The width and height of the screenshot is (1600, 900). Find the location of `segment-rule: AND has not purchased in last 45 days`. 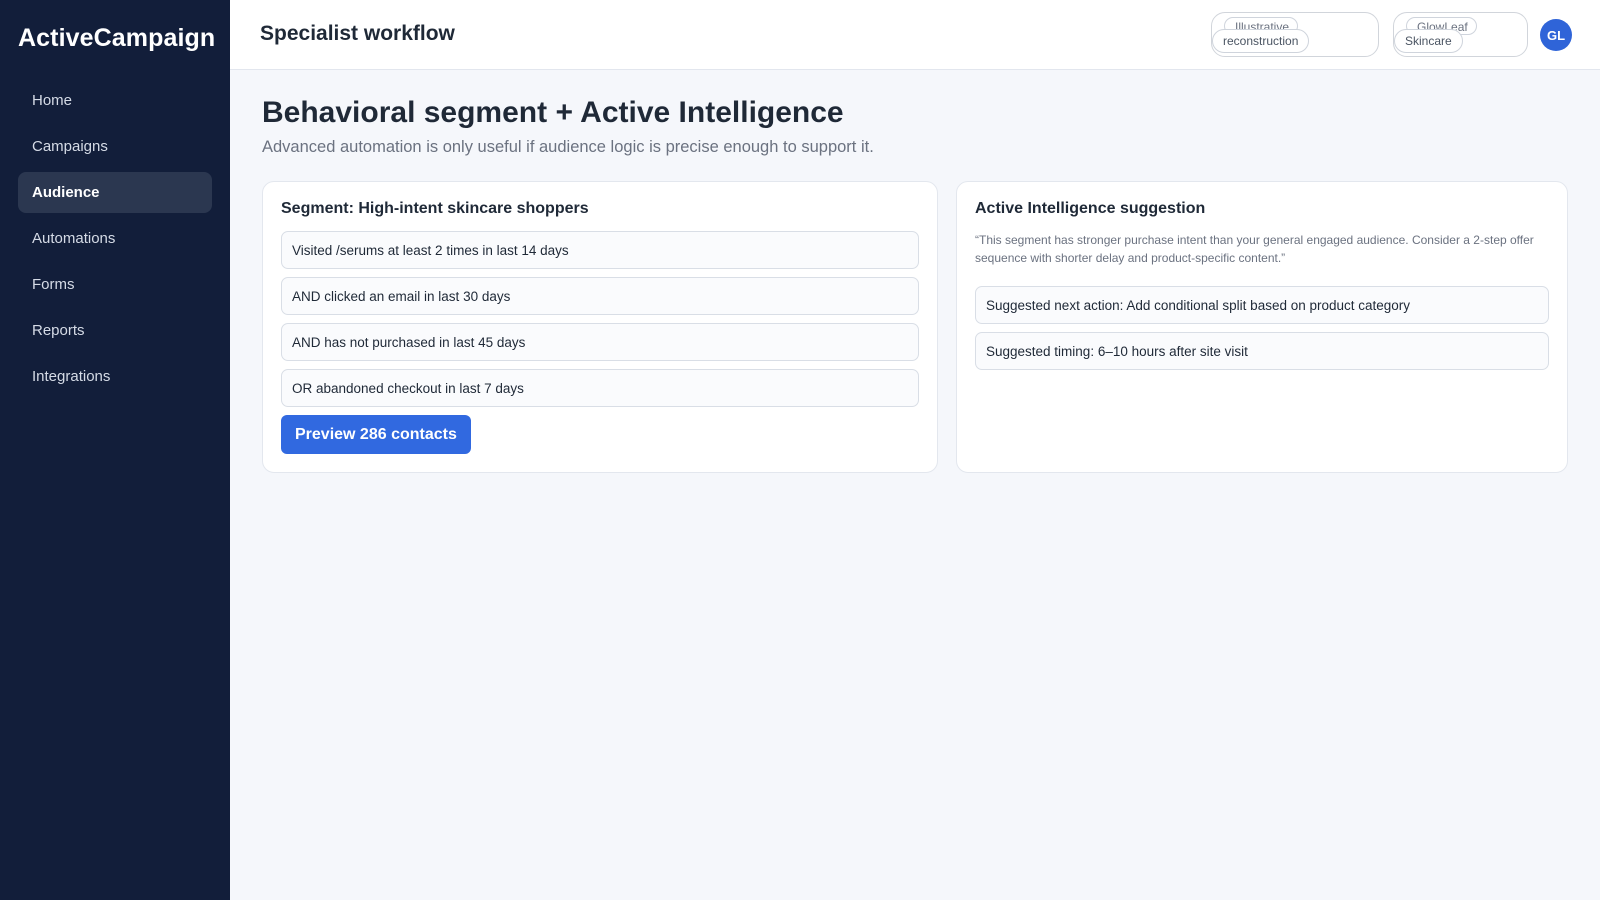

segment-rule: AND has not purchased in last 45 days is located at coordinates (600, 342).